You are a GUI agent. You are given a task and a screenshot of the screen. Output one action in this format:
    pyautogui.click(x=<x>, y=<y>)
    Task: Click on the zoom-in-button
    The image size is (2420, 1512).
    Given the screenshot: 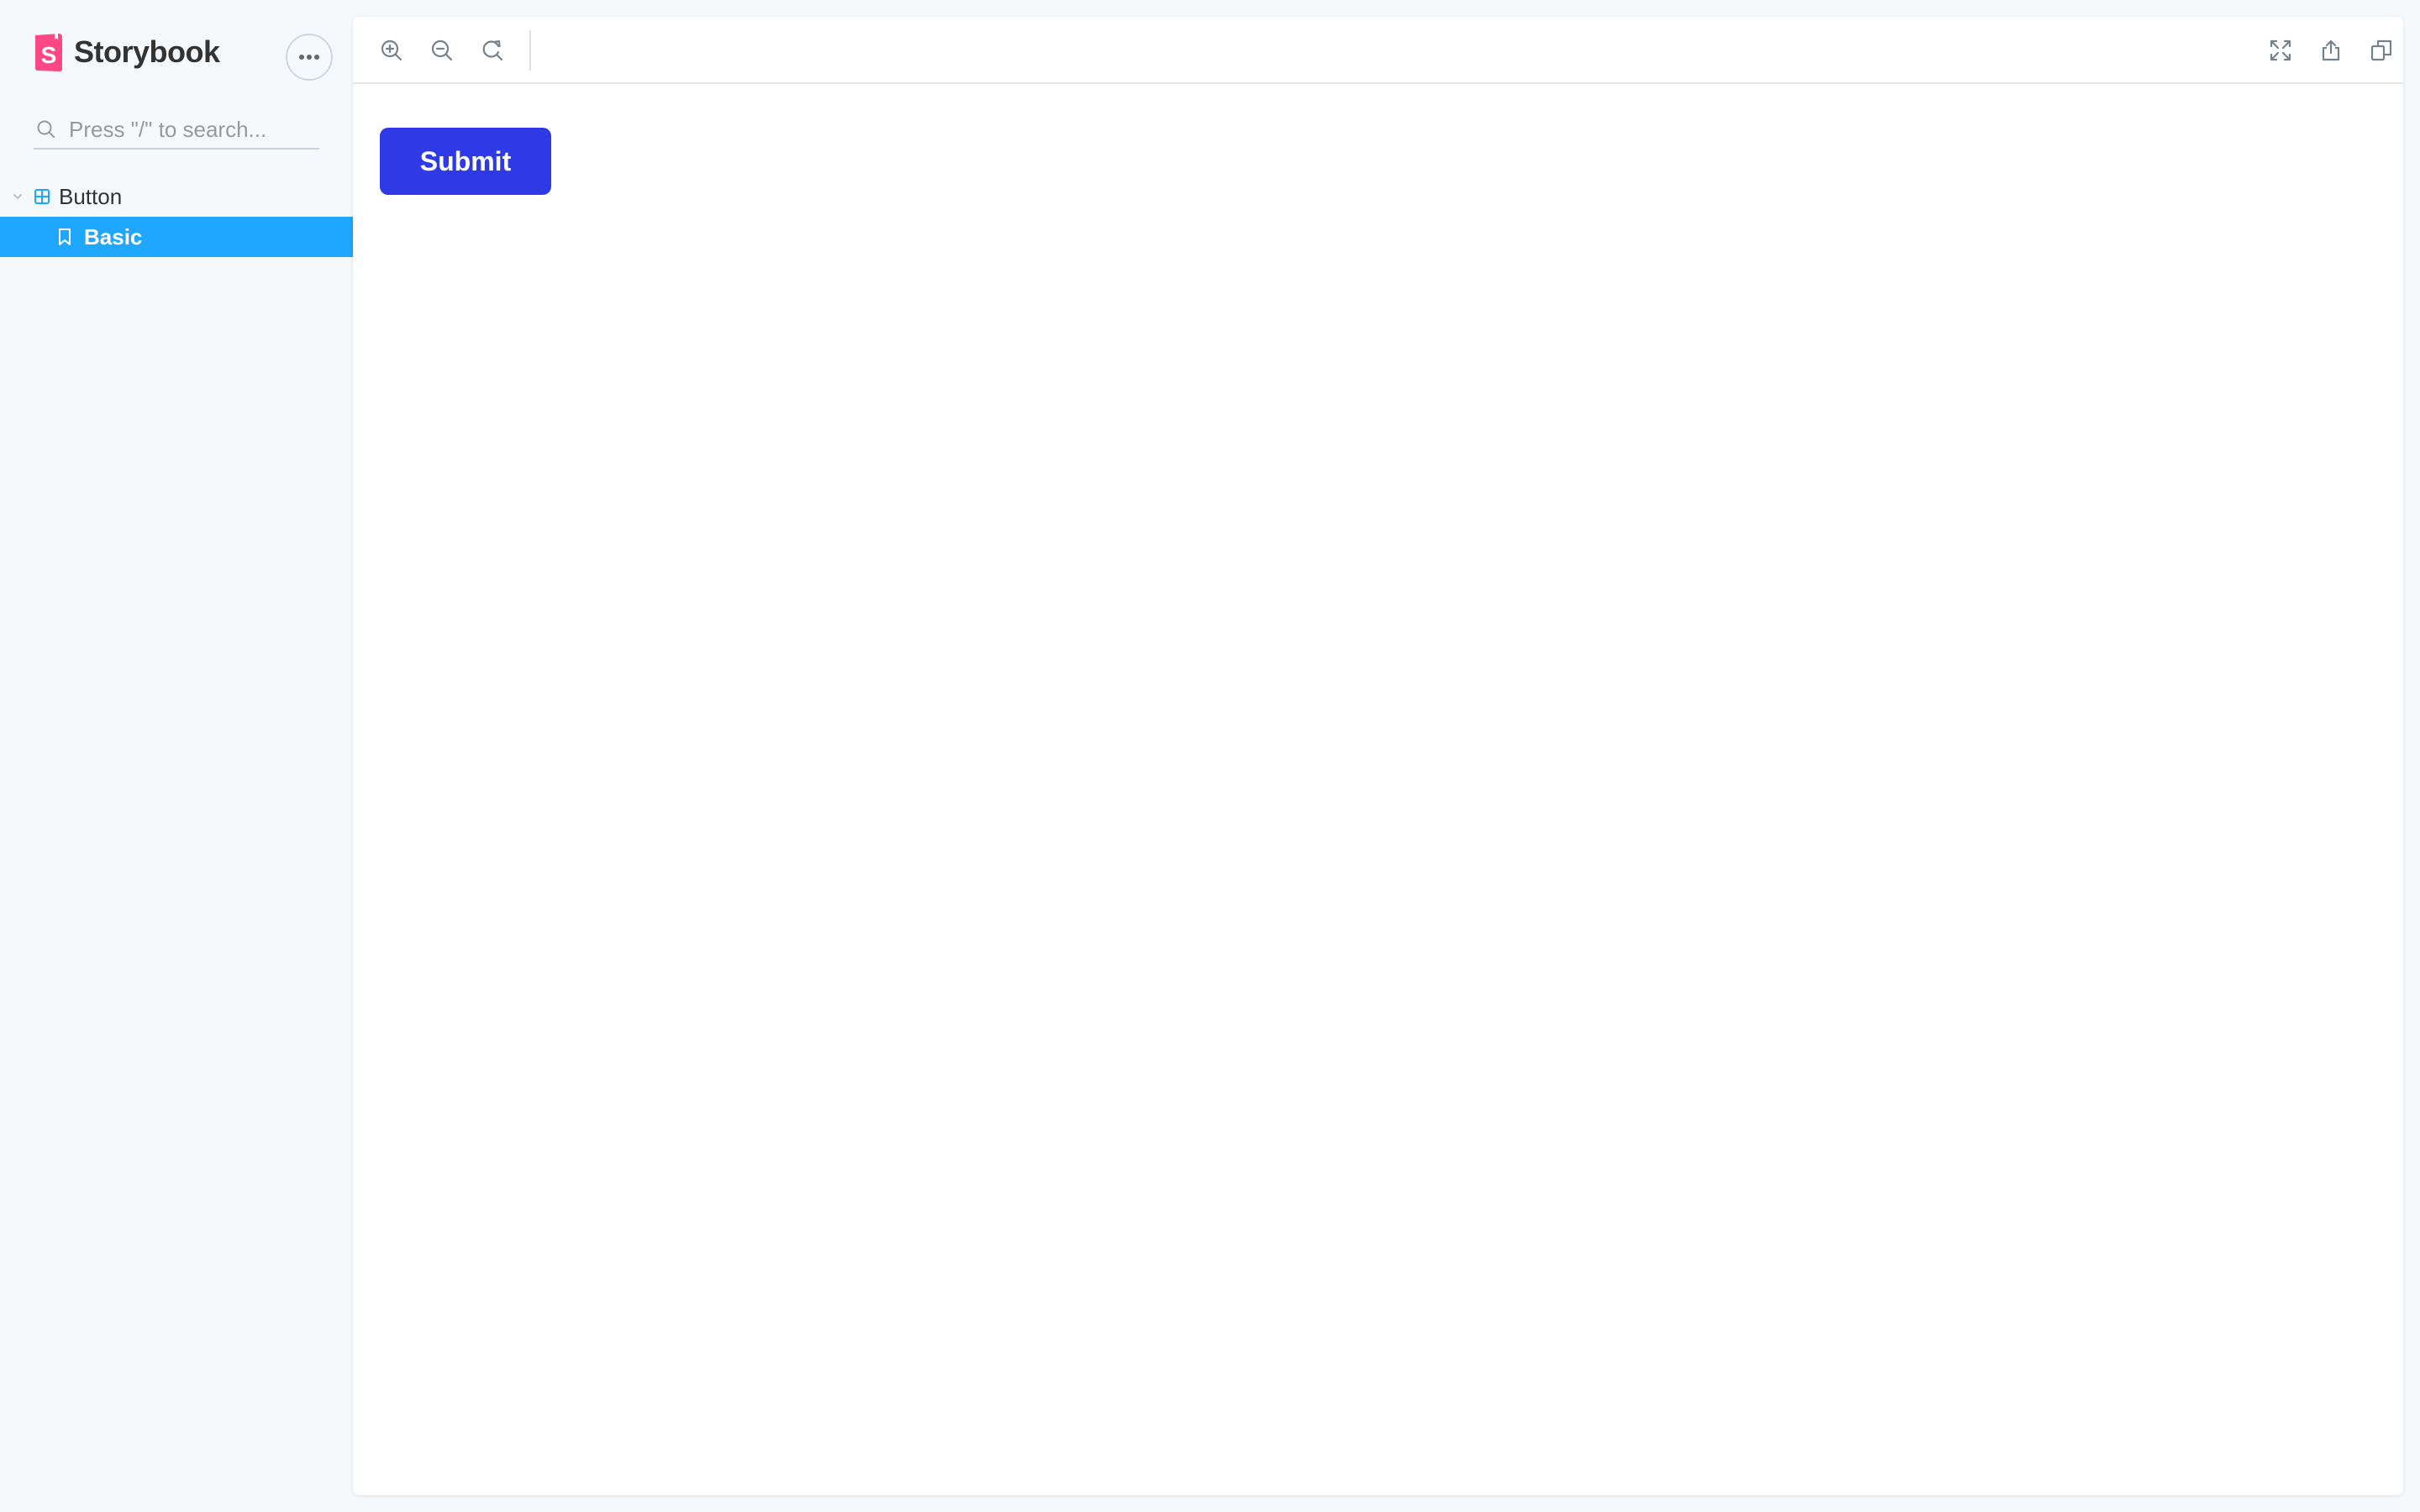 What is the action you would take?
    pyautogui.click(x=391, y=50)
    